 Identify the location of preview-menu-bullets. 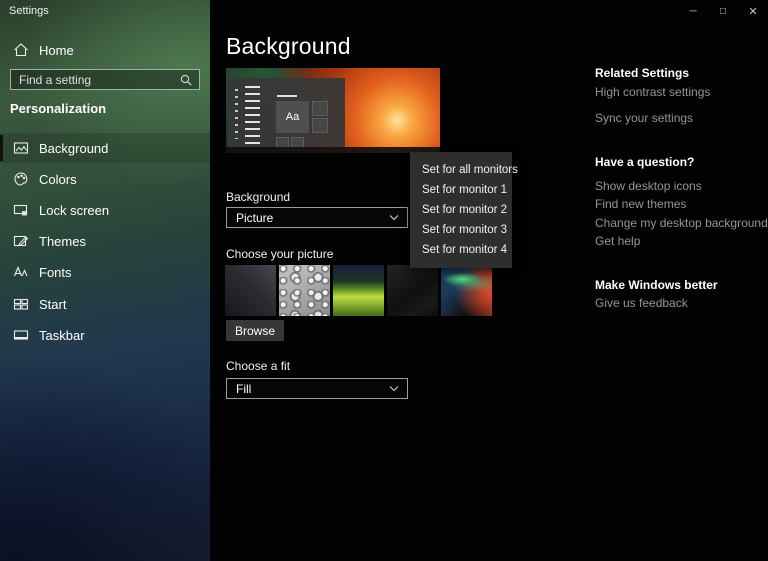
(236, 114).